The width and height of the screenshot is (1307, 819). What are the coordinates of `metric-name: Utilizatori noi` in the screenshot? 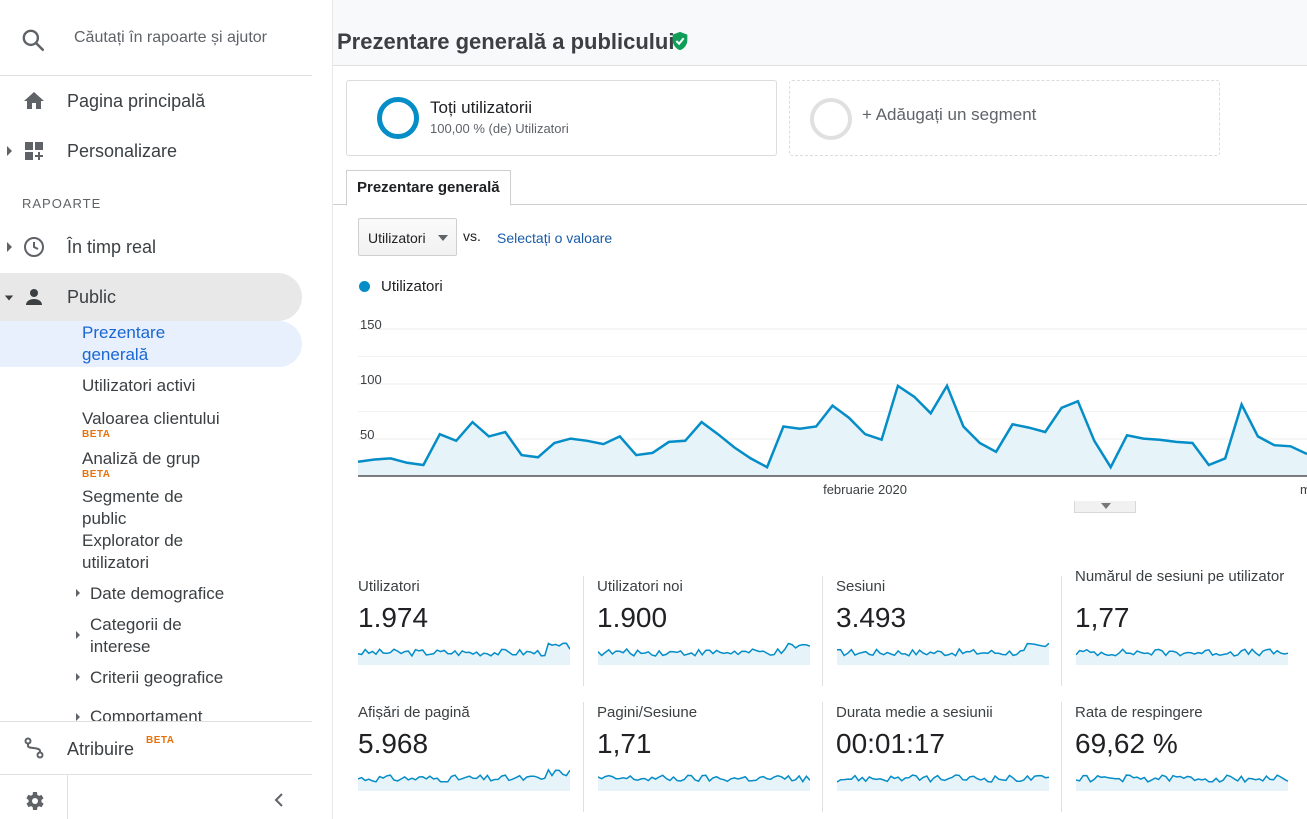 It's located at (640, 586).